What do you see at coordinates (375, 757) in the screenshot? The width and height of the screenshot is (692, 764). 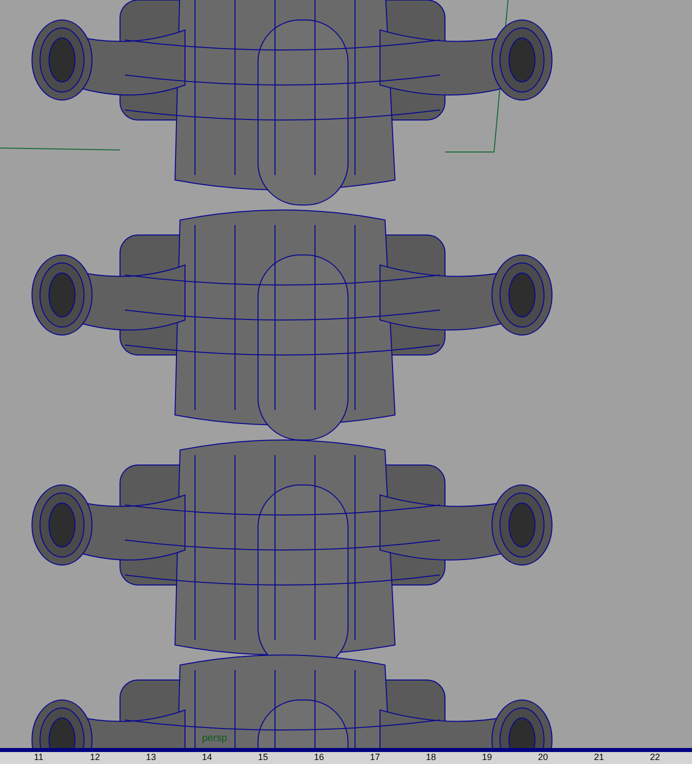 I see `frame-number: 17` at bounding box center [375, 757].